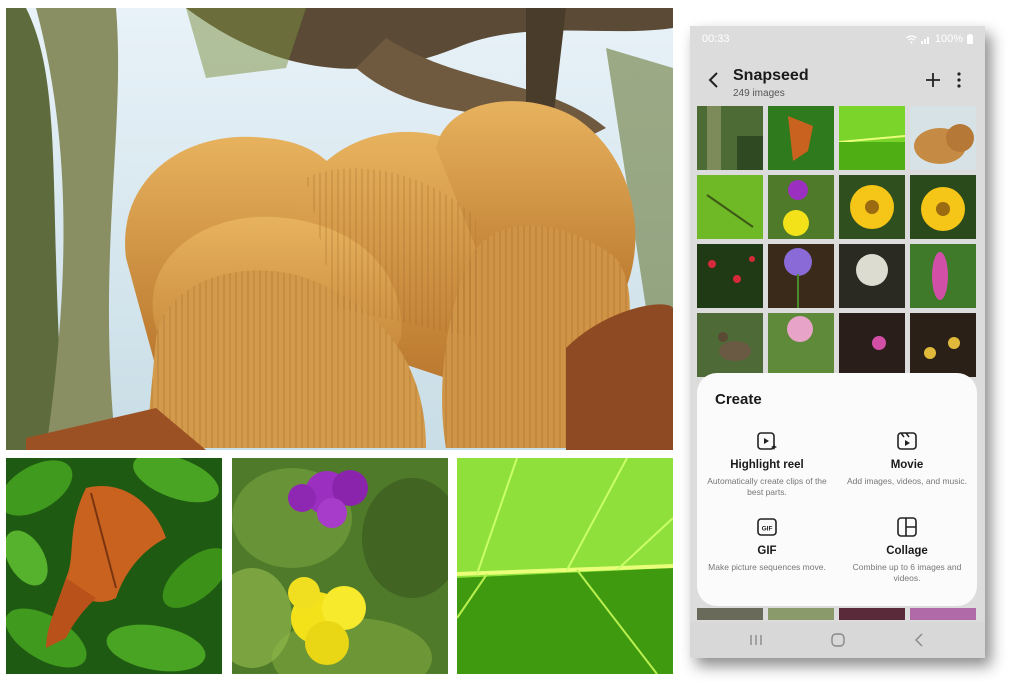 The height and width of the screenshot is (682, 1024). I want to click on status-time: 00:33, so click(716, 39).